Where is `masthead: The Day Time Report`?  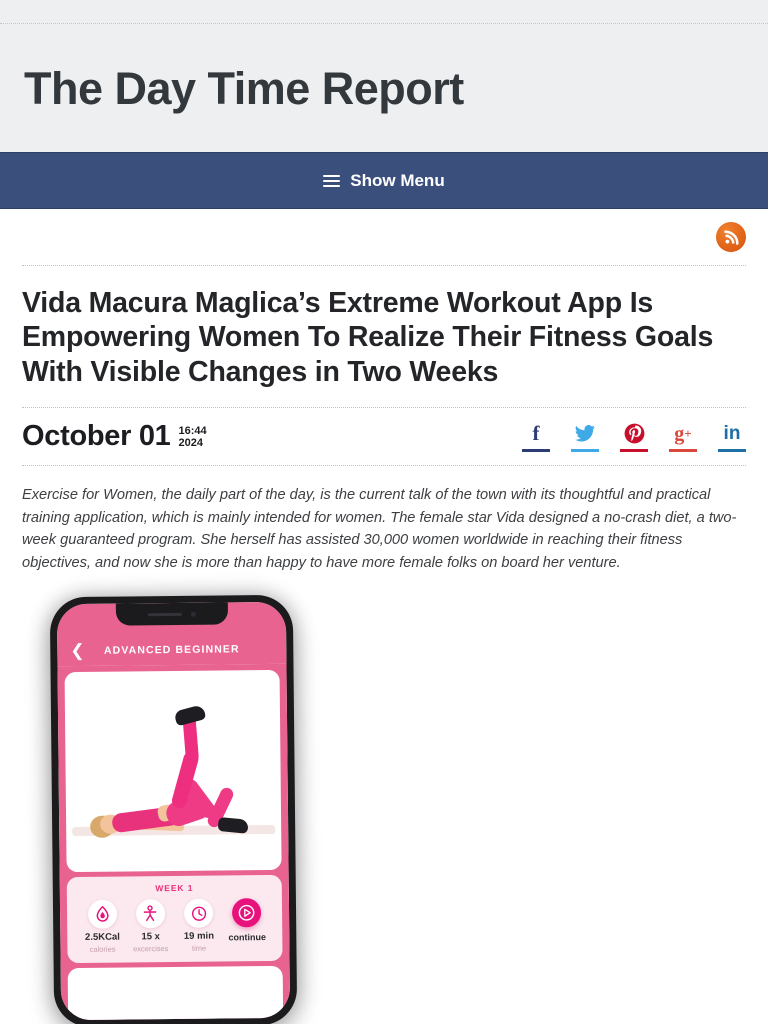 masthead: The Day Time Report is located at coordinates (384, 88).